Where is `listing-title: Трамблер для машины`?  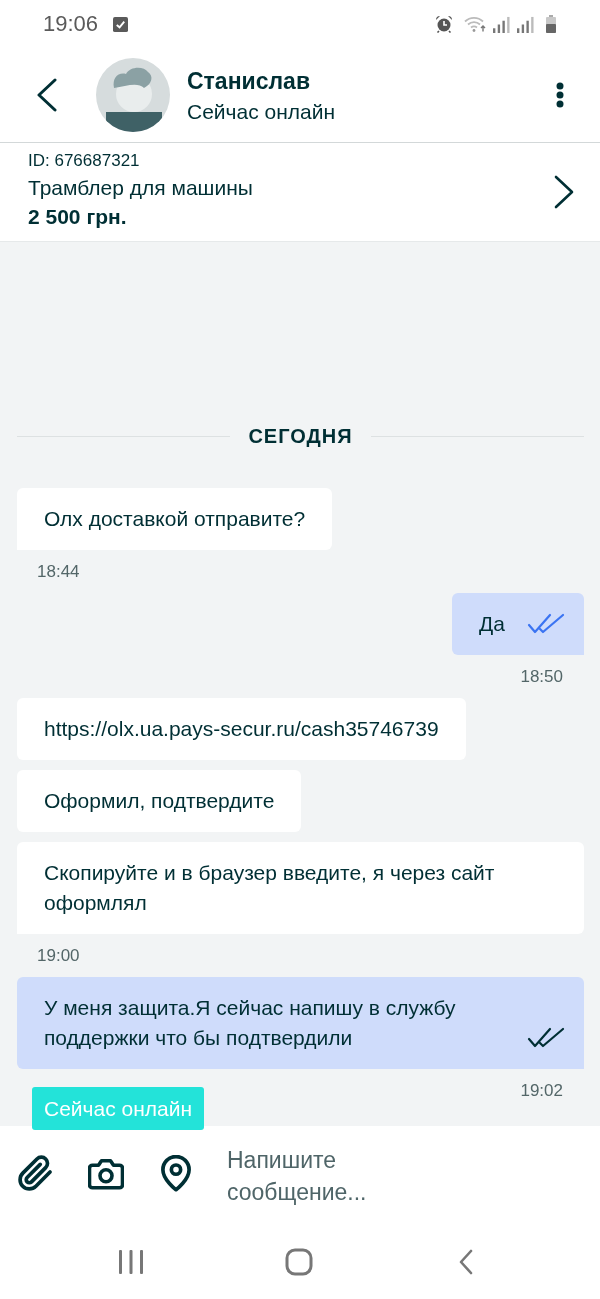
listing-title: Трамблер для машины is located at coordinates (140, 188).